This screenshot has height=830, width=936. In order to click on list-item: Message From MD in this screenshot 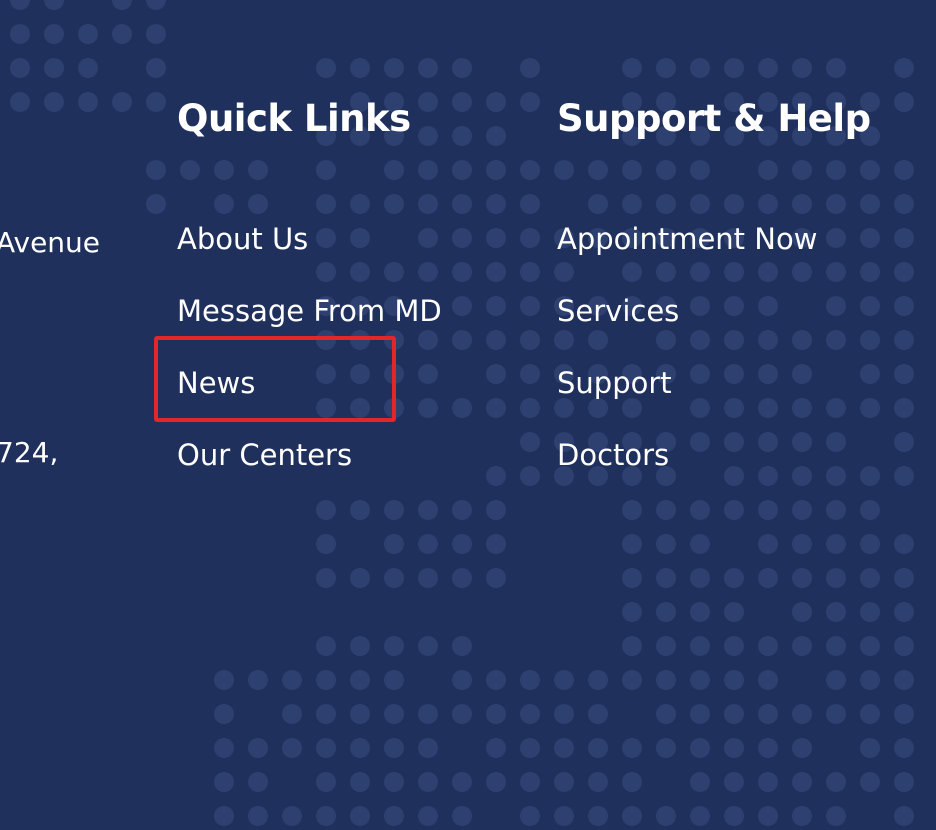, I will do `click(309, 325)`.